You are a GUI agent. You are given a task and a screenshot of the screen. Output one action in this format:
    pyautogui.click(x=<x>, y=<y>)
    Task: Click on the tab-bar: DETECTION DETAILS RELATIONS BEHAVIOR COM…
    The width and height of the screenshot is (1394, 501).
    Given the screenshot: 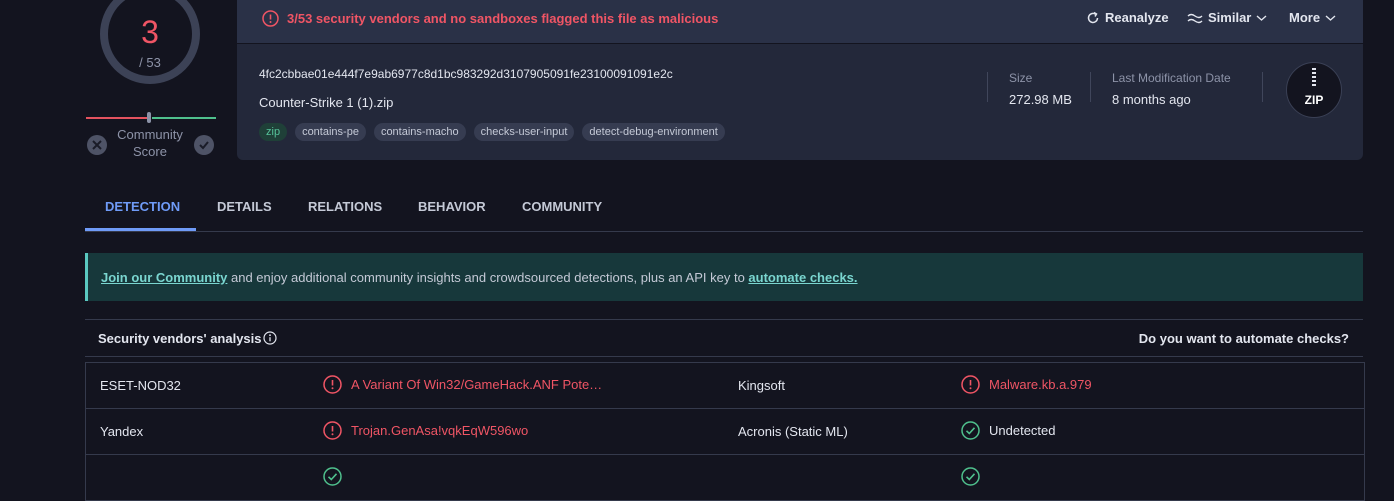 What is the action you would take?
    pyautogui.click(x=724, y=211)
    